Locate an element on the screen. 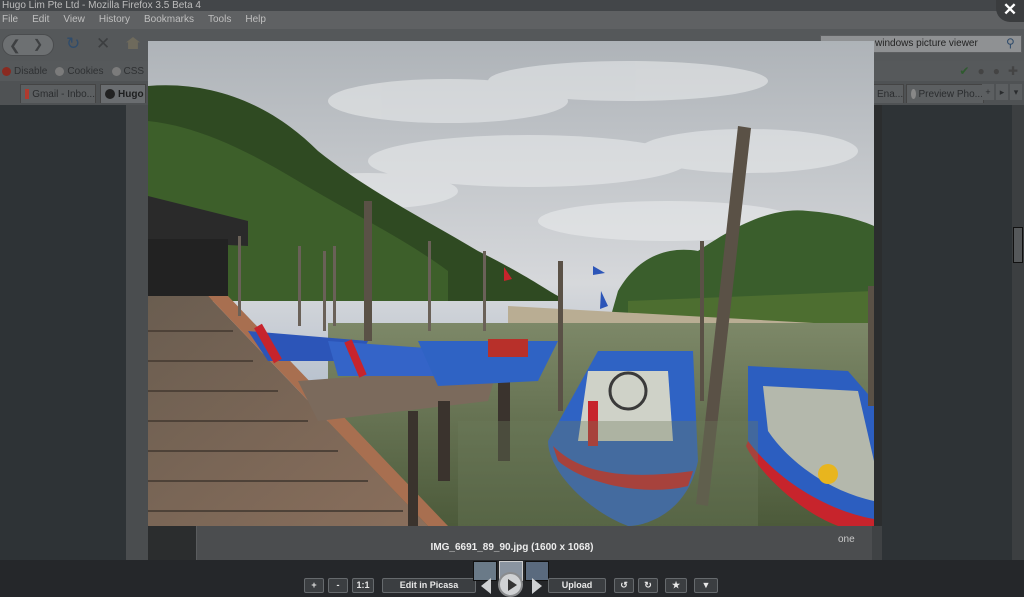 This screenshot has height=597, width=1024. disable-menu: Disable is located at coordinates (24, 71).